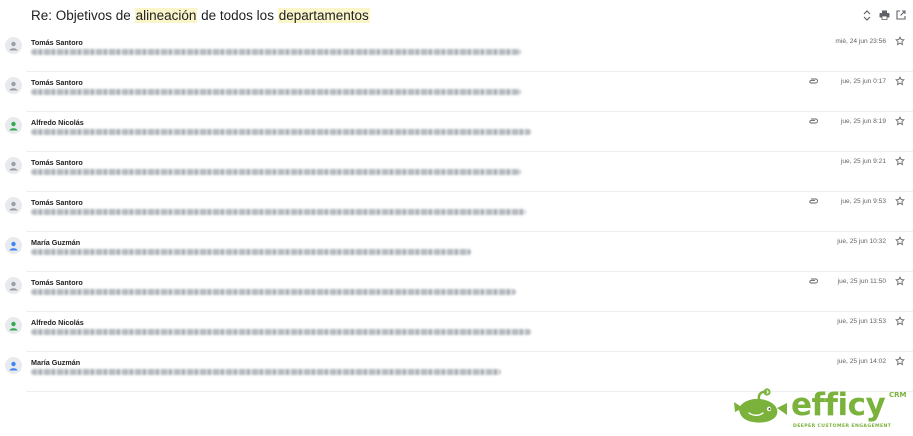 The image size is (913, 436). Describe the element at coordinates (861, 321) in the screenshot. I see `message-date: jue, 25 jun 13:53` at that location.